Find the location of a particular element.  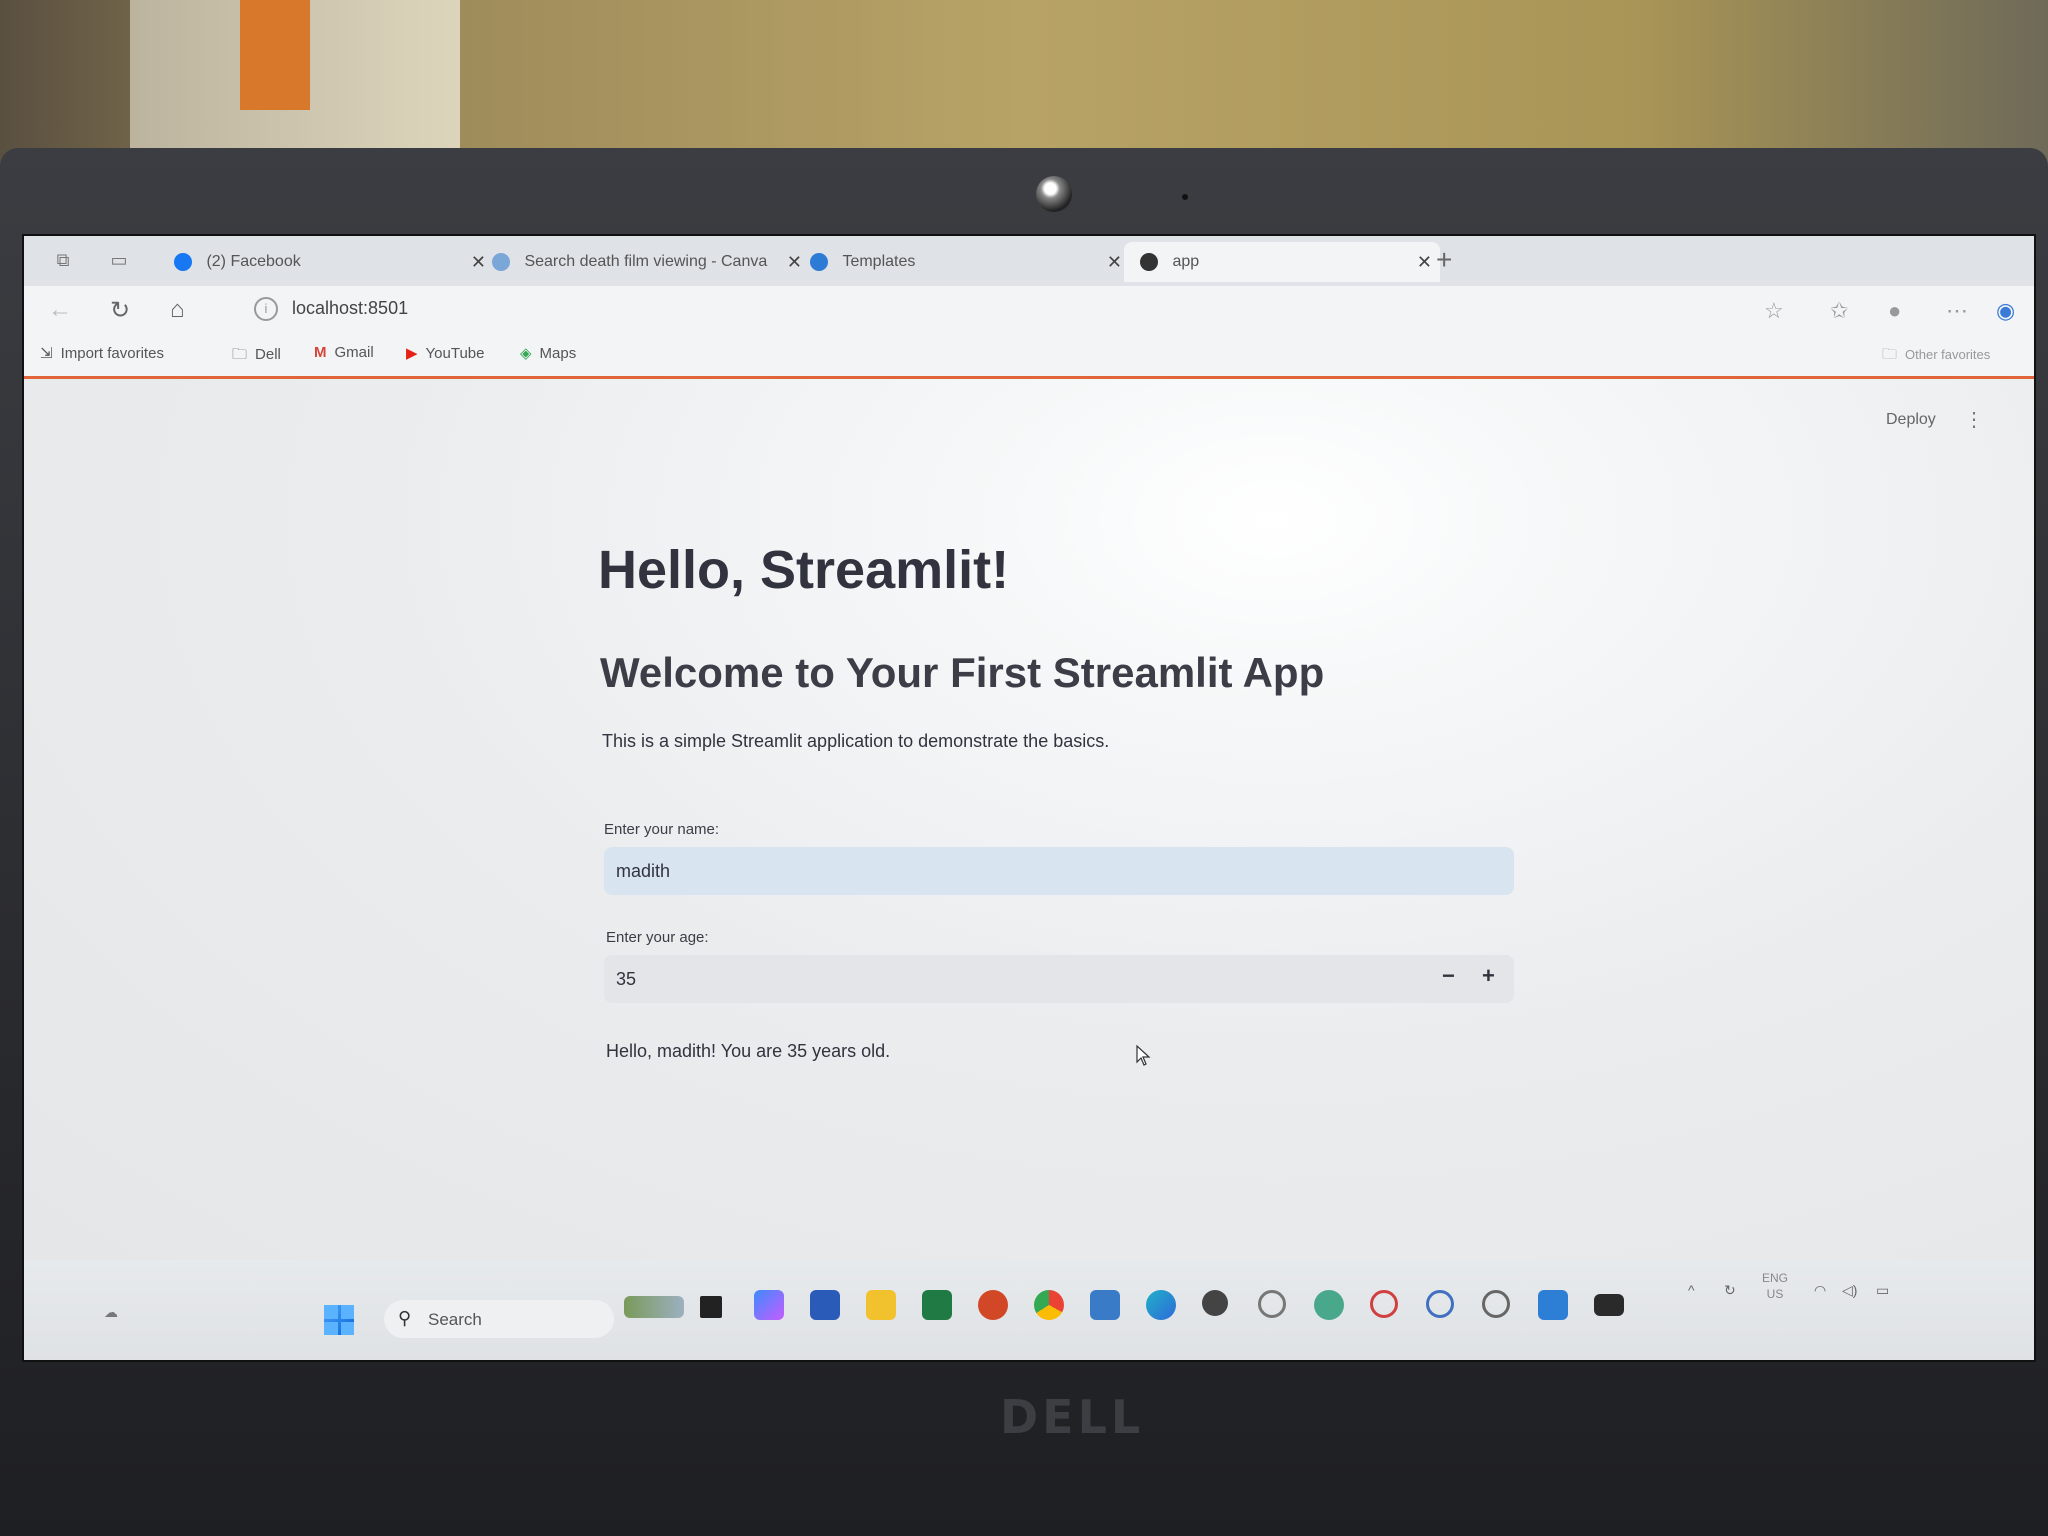

profile-icon: ● is located at coordinates (1894, 311).